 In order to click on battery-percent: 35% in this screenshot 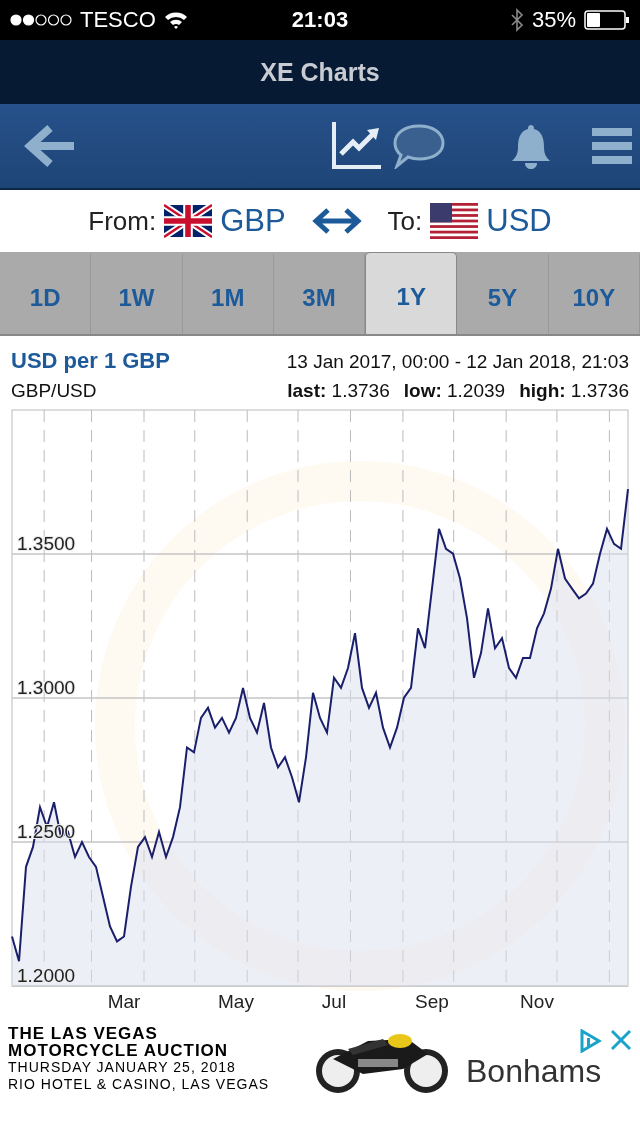, I will do `click(553, 20)`.